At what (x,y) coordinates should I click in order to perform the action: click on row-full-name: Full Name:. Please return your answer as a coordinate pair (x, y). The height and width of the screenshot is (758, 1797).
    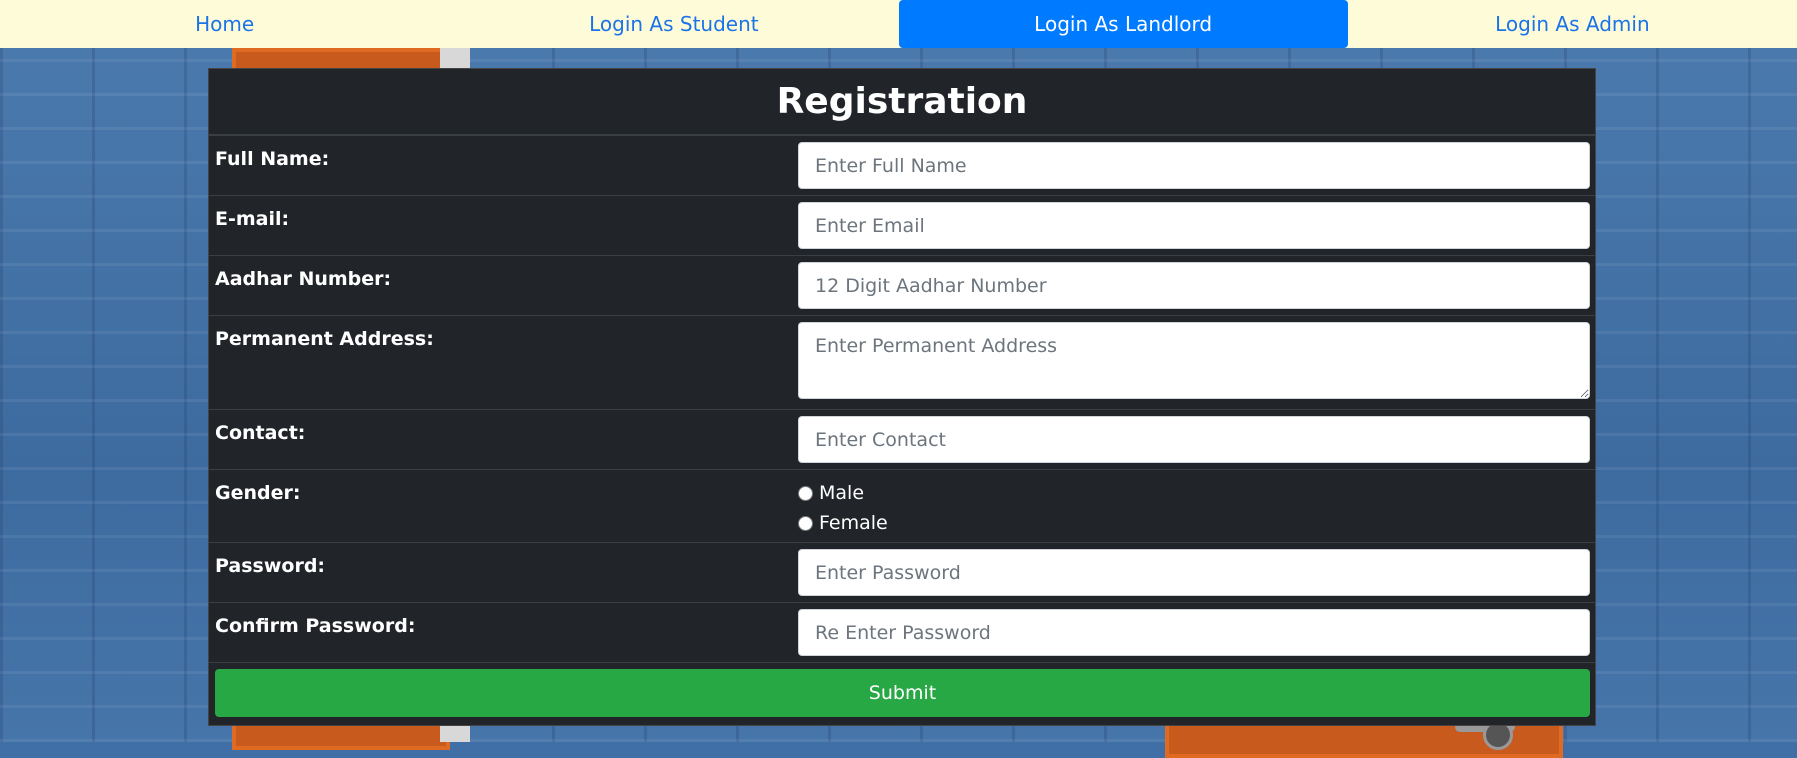
    Looking at the image, I should click on (902, 166).